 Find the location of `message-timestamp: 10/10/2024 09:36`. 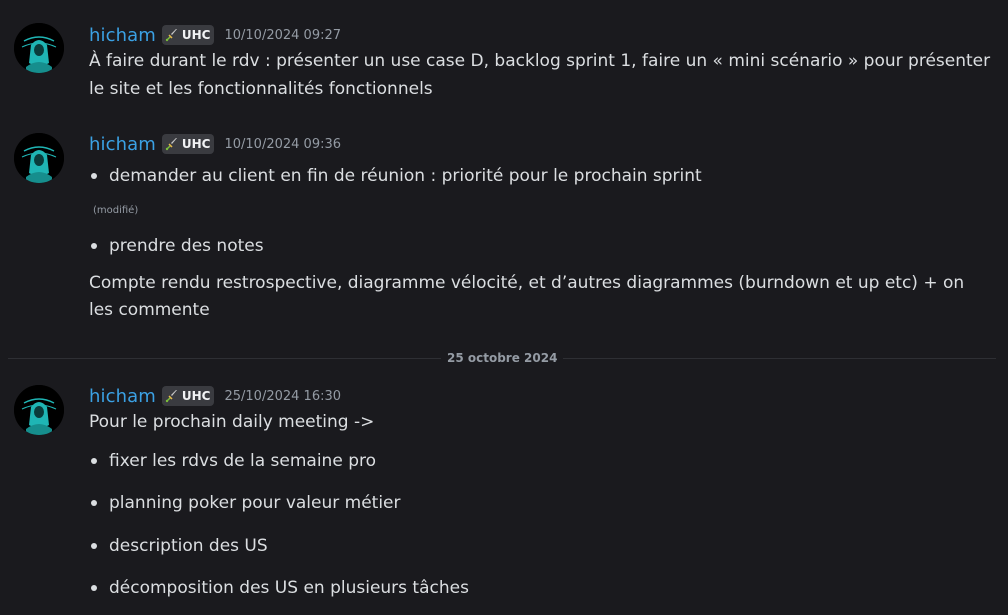

message-timestamp: 10/10/2024 09:36 is located at coordinates (282, 144).